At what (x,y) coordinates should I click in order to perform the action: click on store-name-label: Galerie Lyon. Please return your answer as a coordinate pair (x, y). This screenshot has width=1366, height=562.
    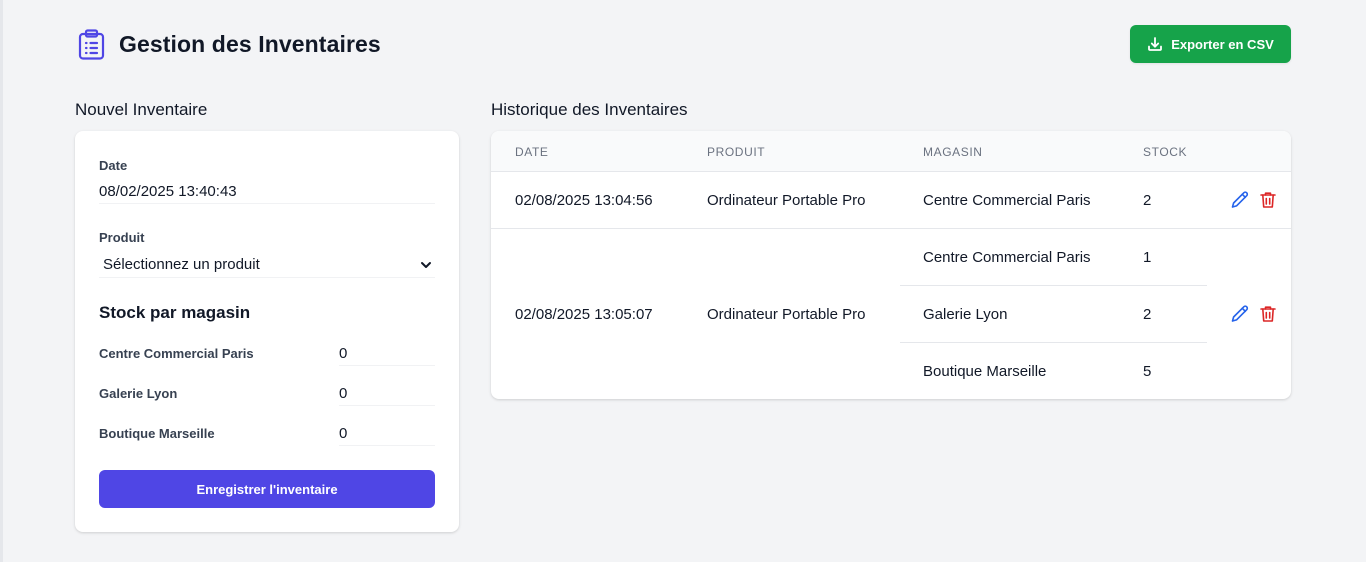
    Looking at the image, I should click on (138, 393).